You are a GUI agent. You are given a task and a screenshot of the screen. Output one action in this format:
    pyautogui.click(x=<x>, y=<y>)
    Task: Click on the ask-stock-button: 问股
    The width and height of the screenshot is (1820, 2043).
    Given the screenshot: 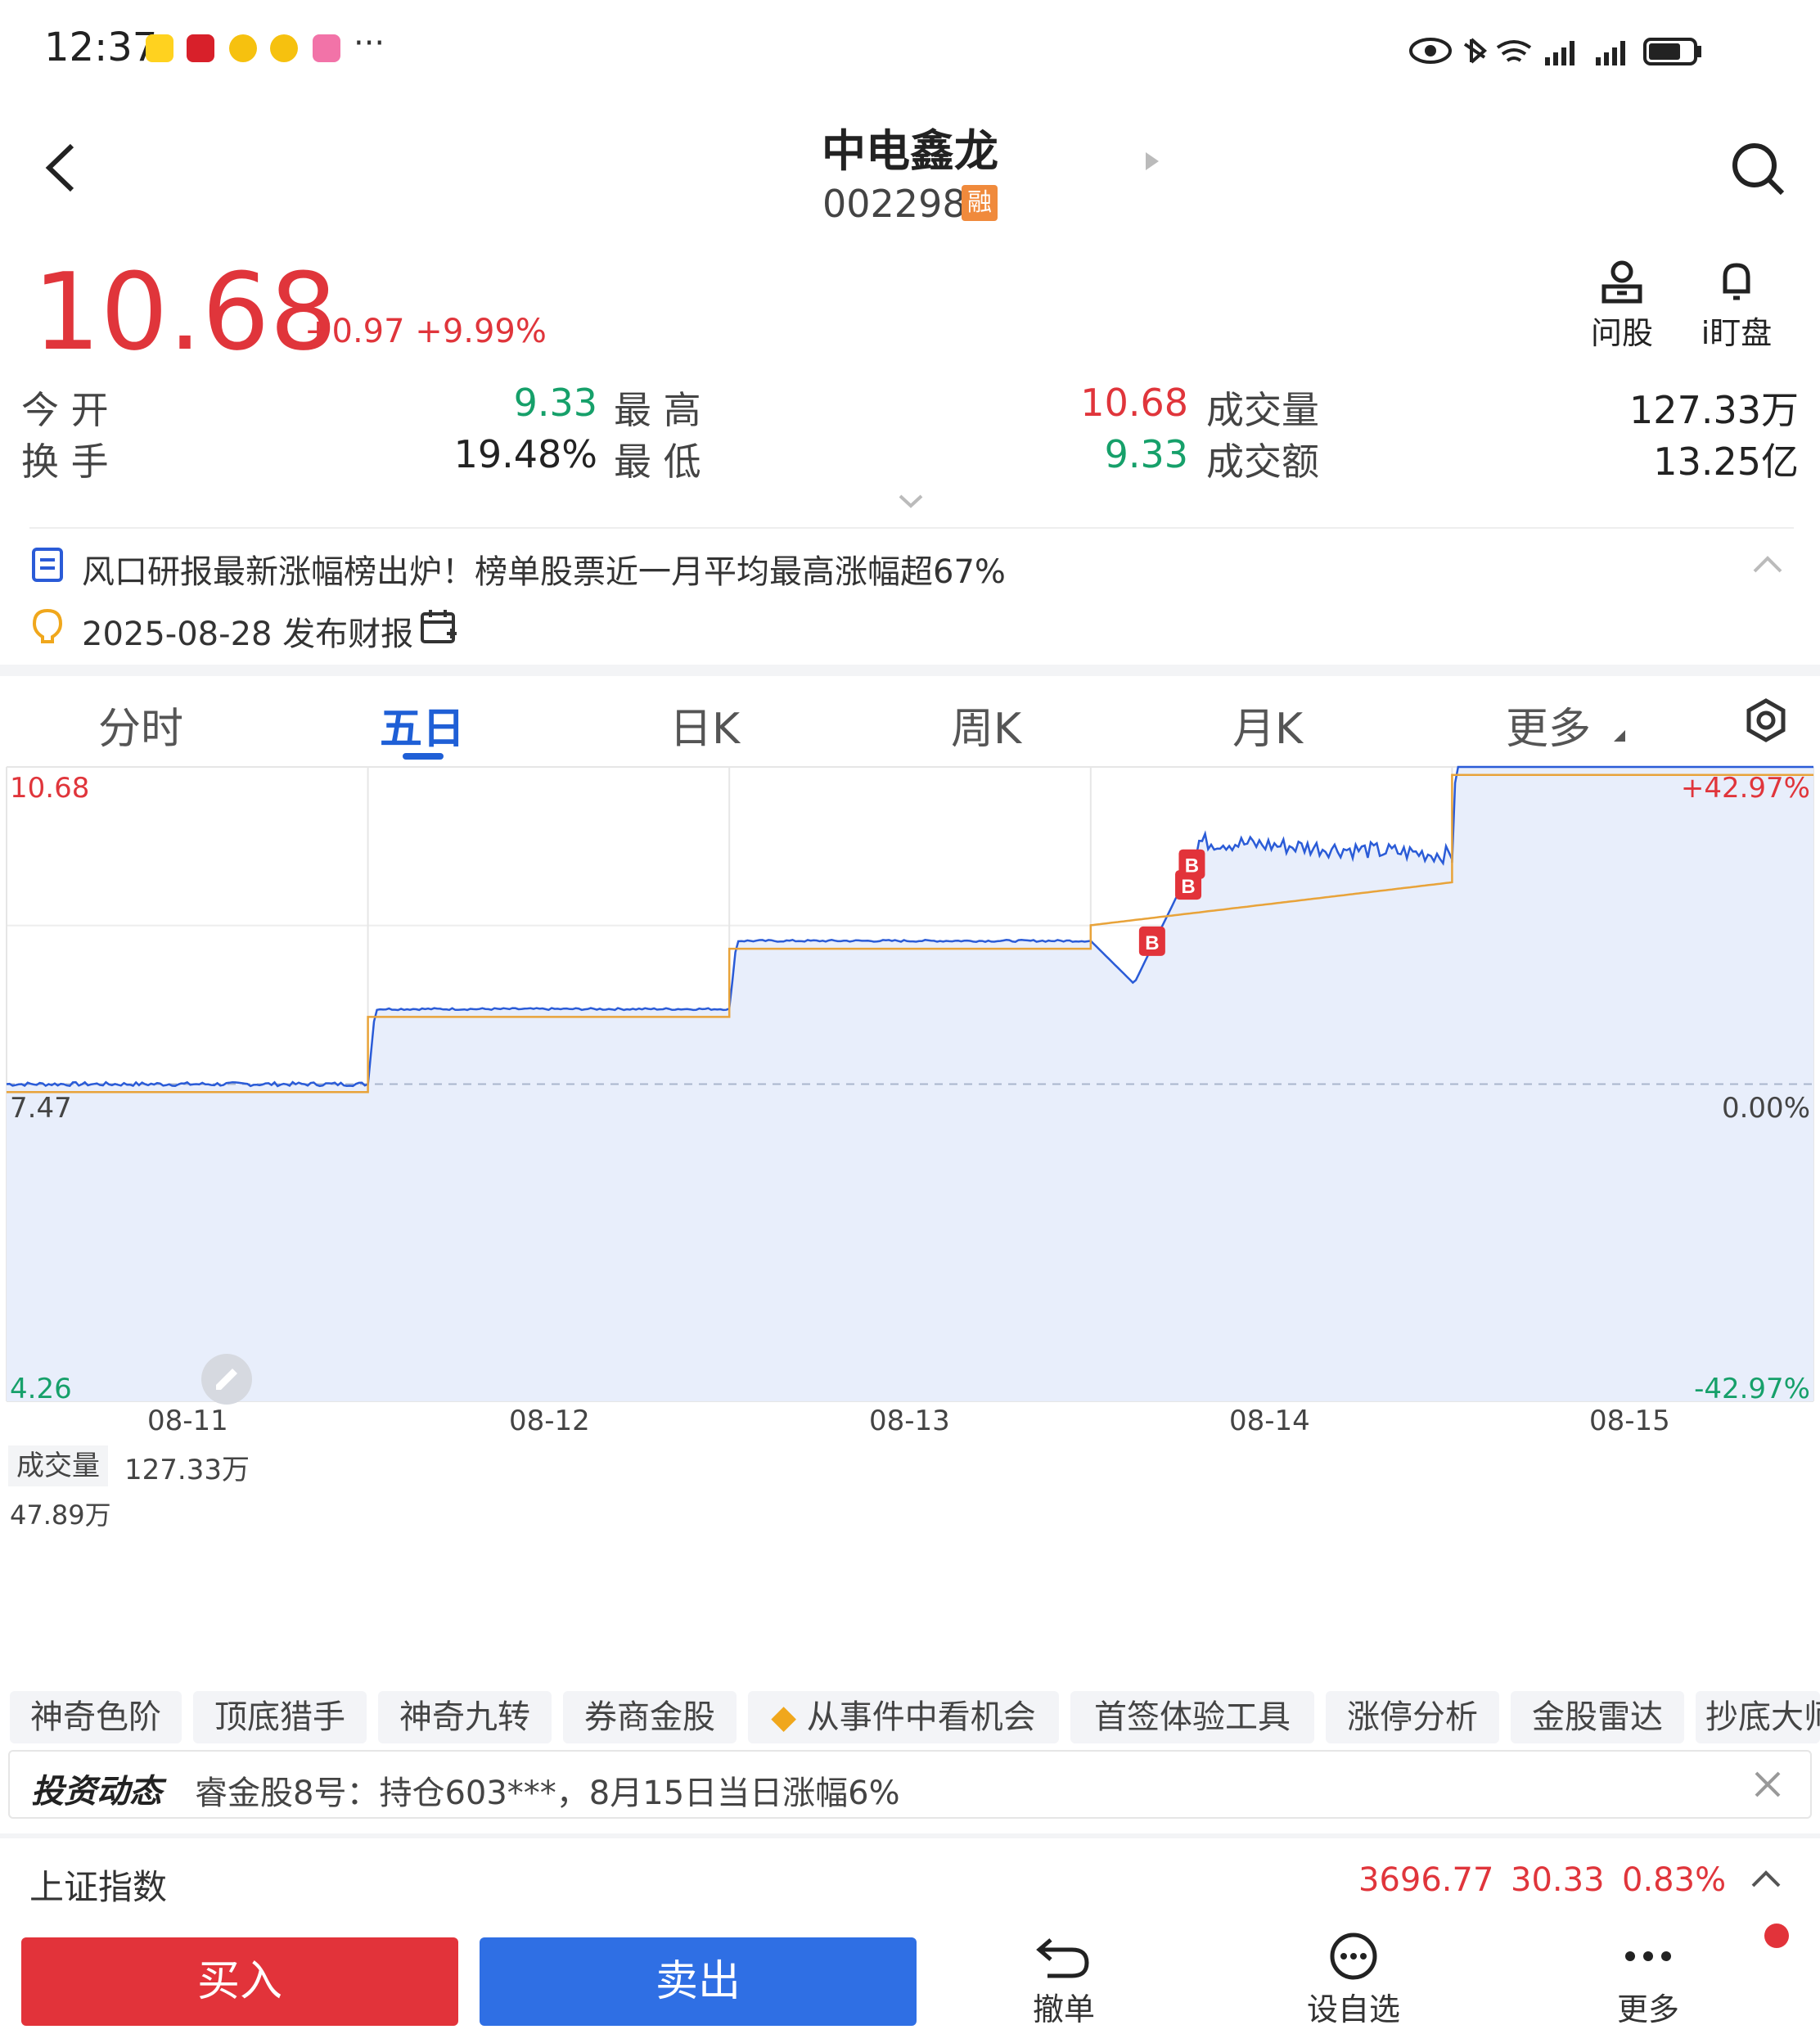 What is the action you would take?
    pyautogui.click(x=1622, y=306)
    